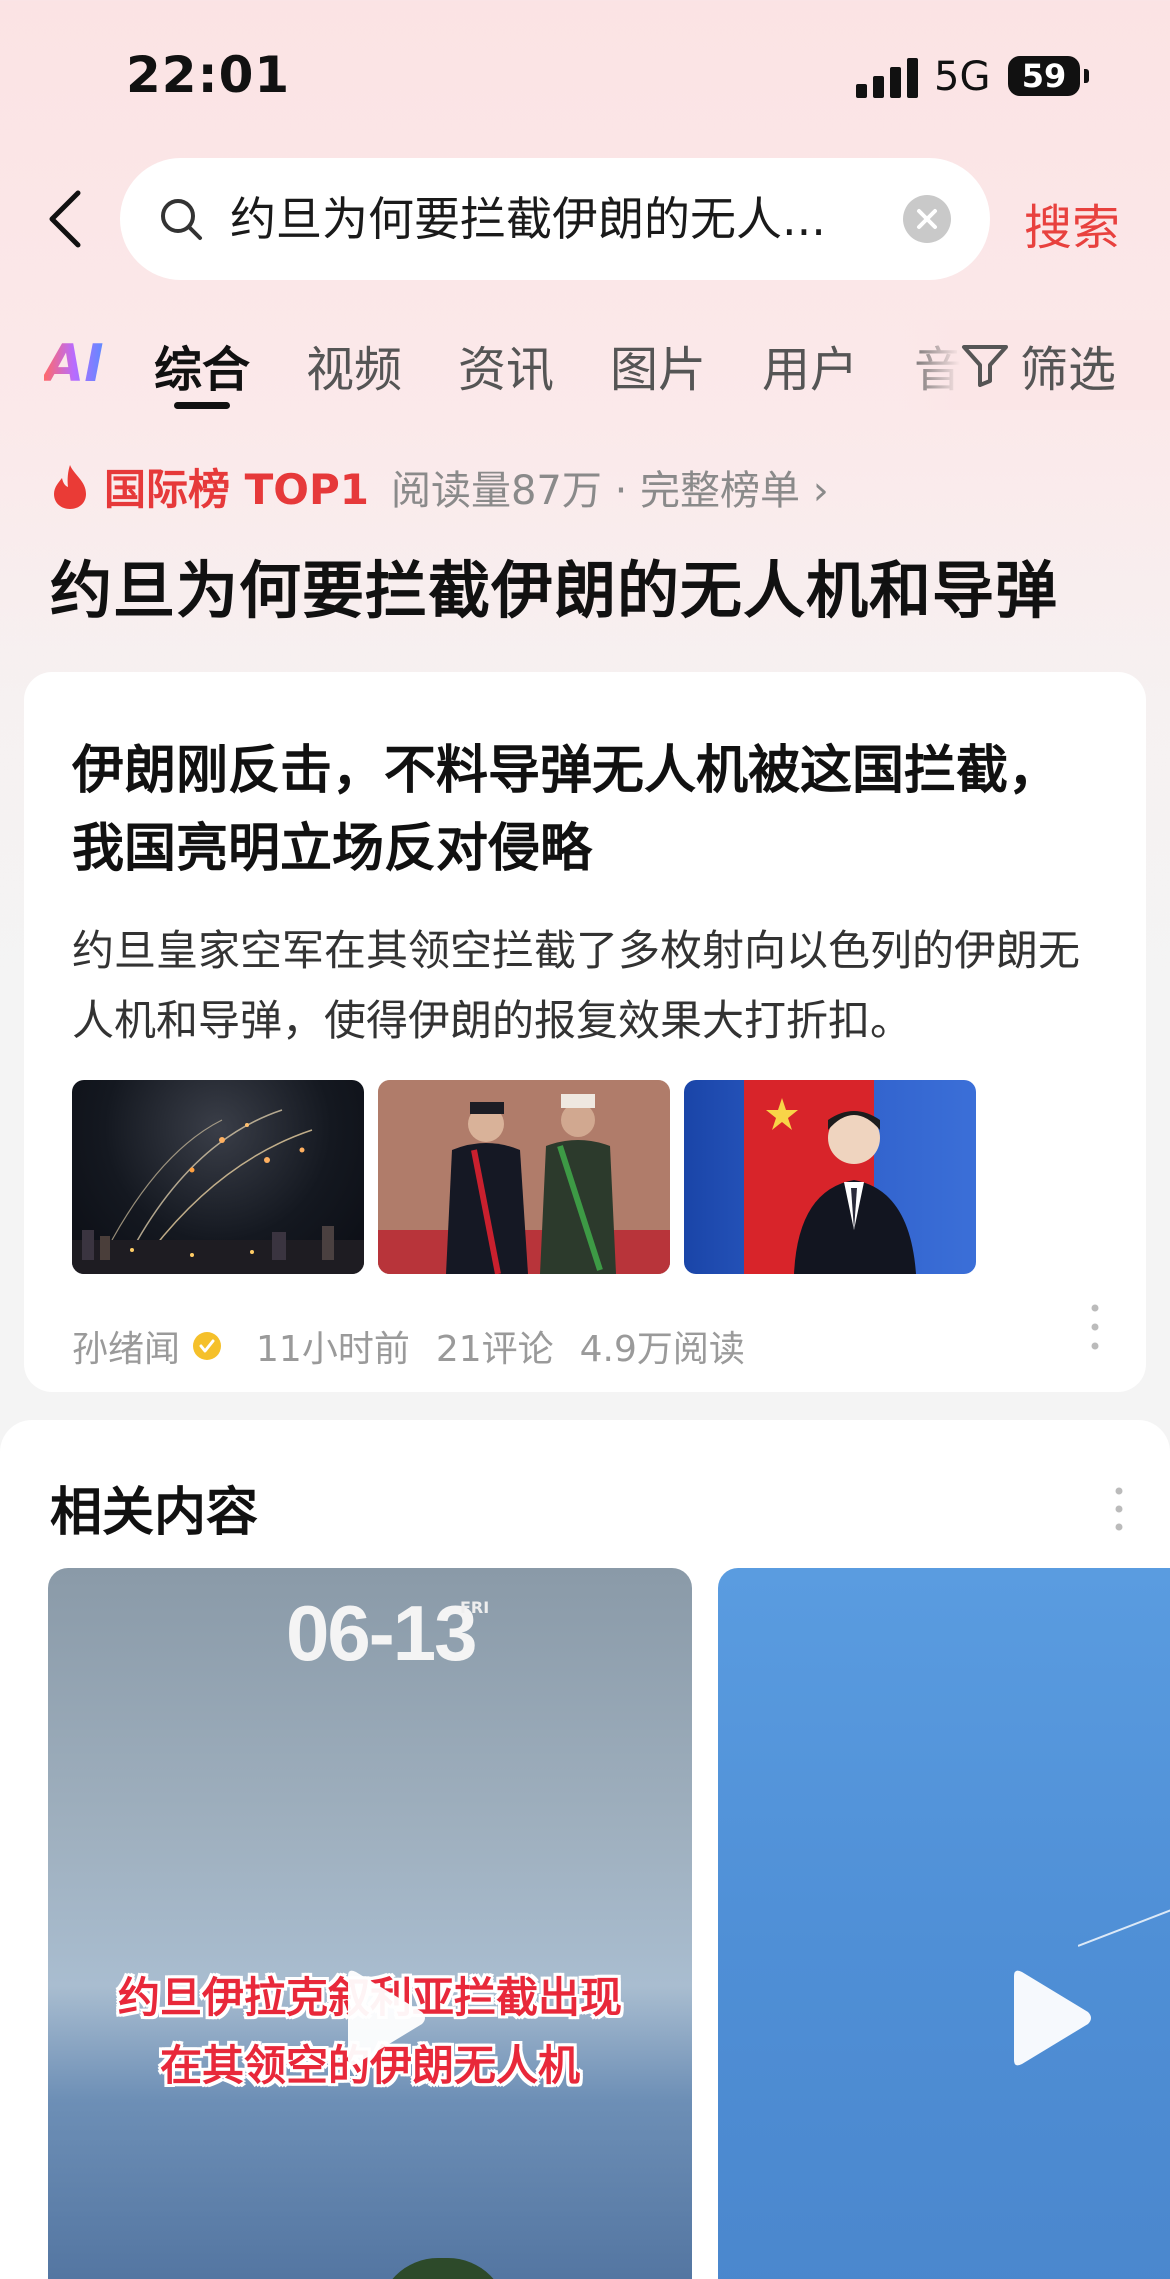 This screenshot has height=2279, width=1170. I want to click on hot-rank-label: 国际榜 TOP1, so click(236, 489).